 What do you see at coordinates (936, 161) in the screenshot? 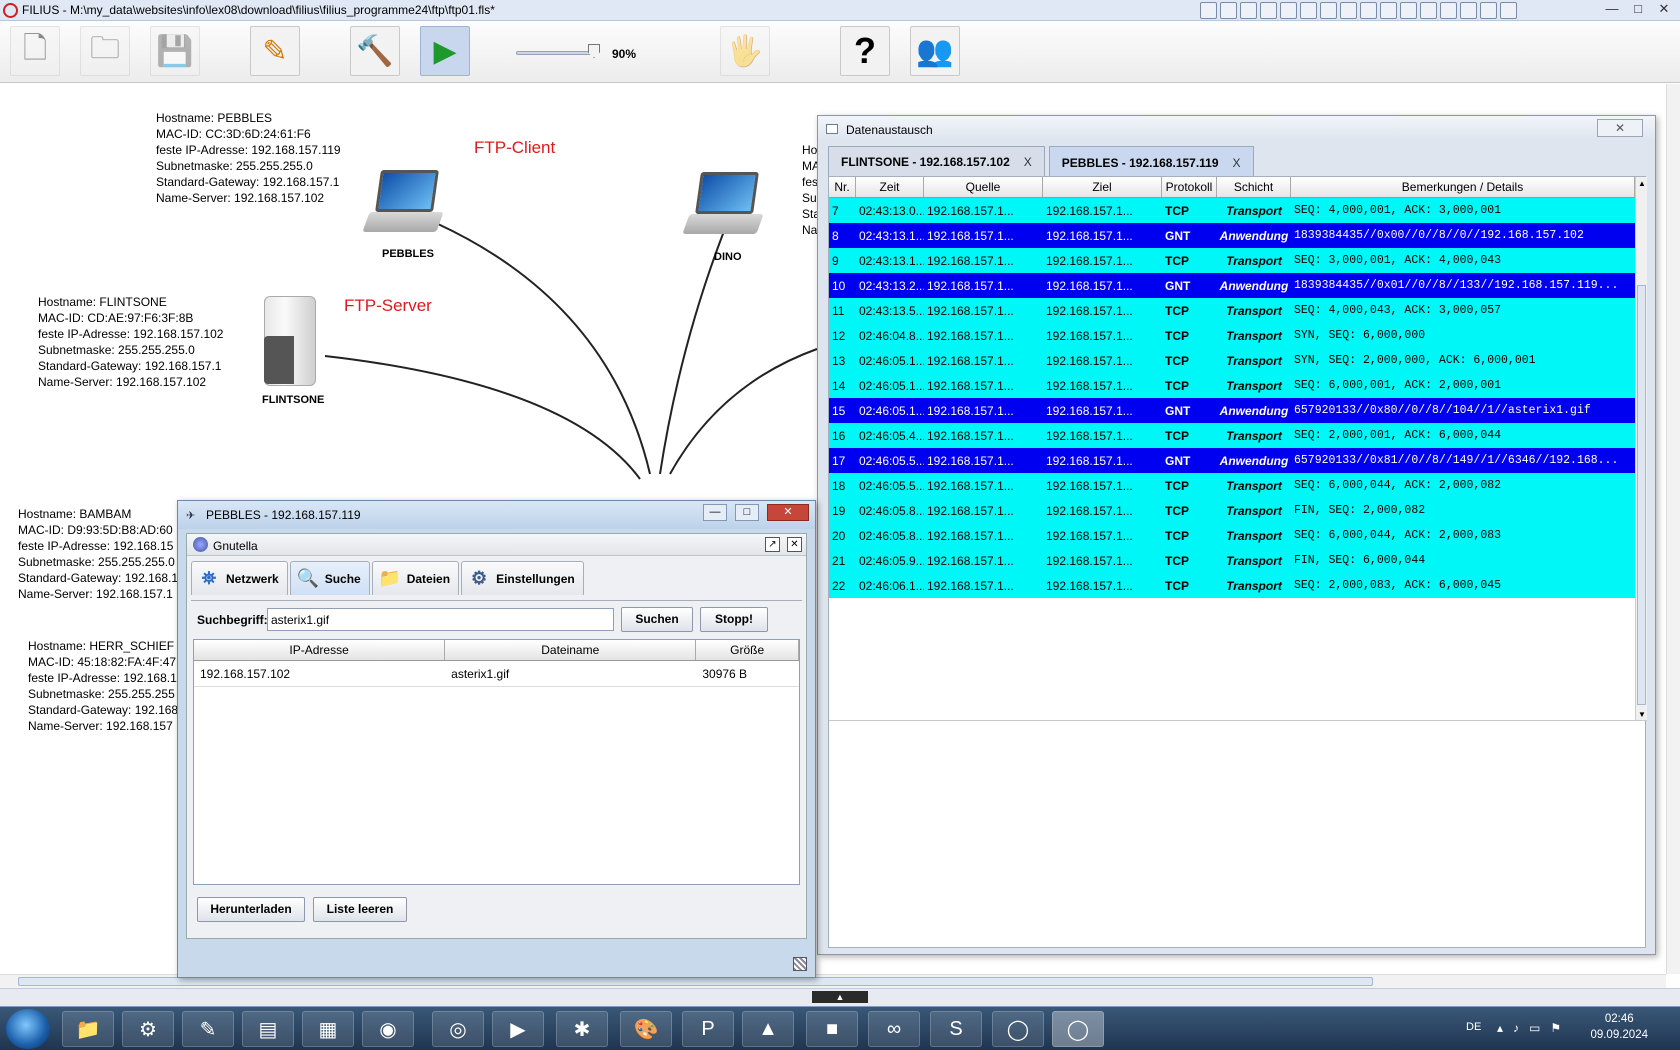
I see `tab-flintsone: FLINTSONE - 192.168.157.102 X` at bounding box center [936, 161].